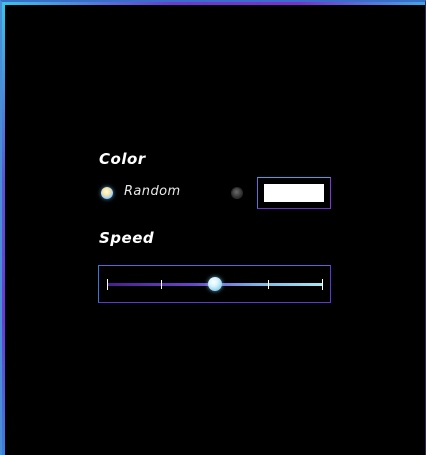 The image size is (426, 455). I want to click on random-color-radio, so click(107, 193).